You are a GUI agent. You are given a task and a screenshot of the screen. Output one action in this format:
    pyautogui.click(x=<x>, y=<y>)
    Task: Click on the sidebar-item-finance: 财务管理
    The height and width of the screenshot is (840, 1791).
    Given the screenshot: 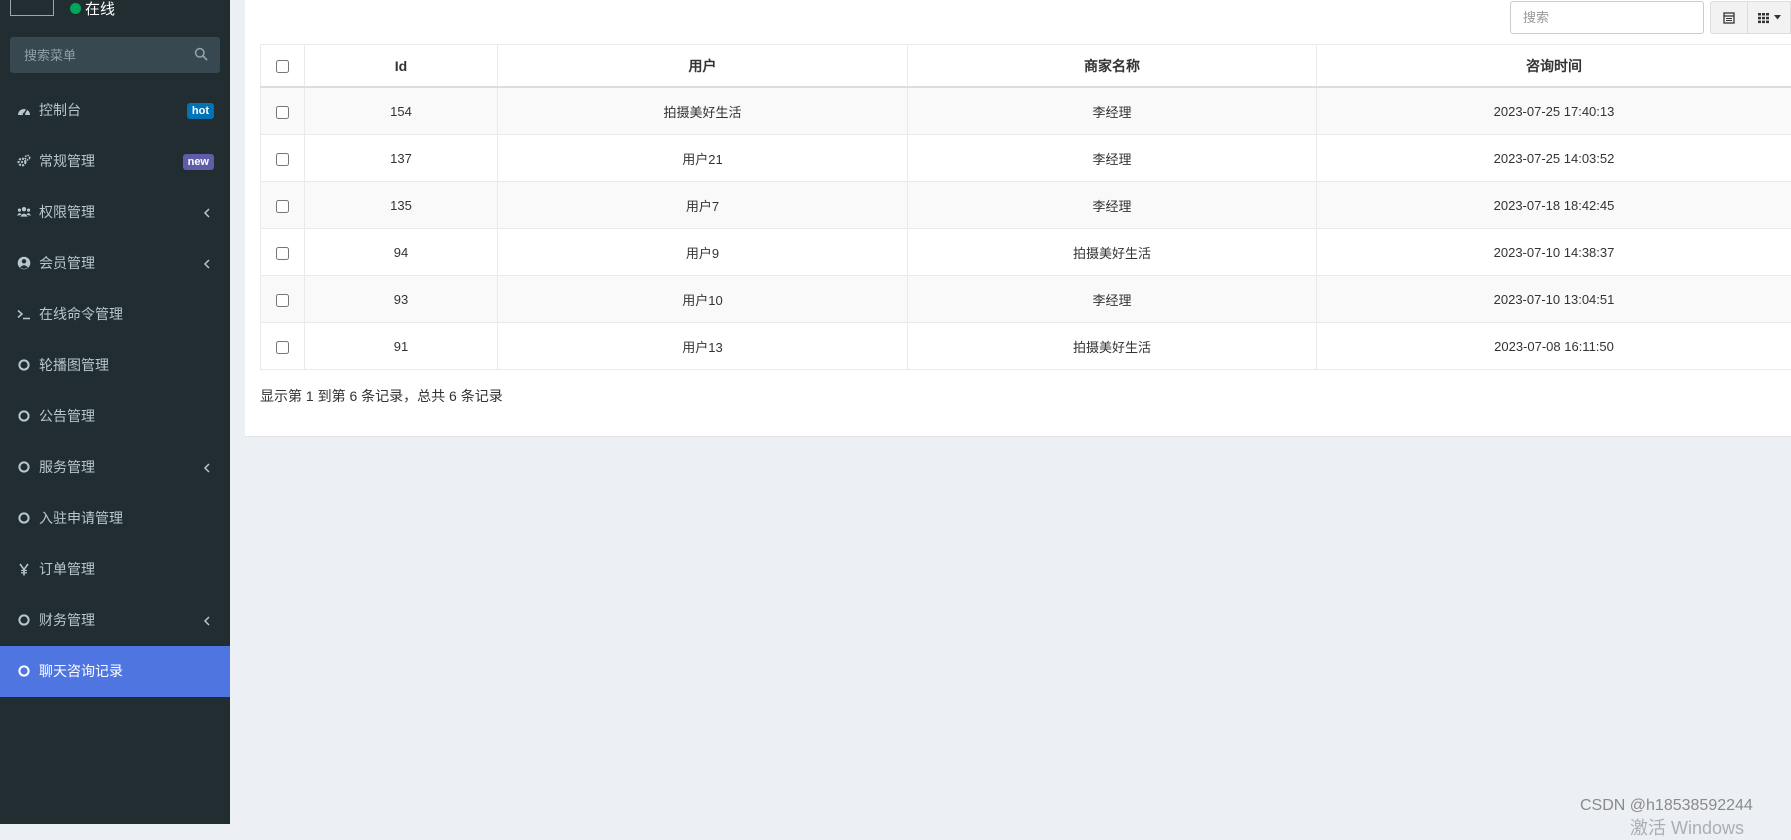 What is the action you would take?
    pyautogui.click(x=115, y=620)
    